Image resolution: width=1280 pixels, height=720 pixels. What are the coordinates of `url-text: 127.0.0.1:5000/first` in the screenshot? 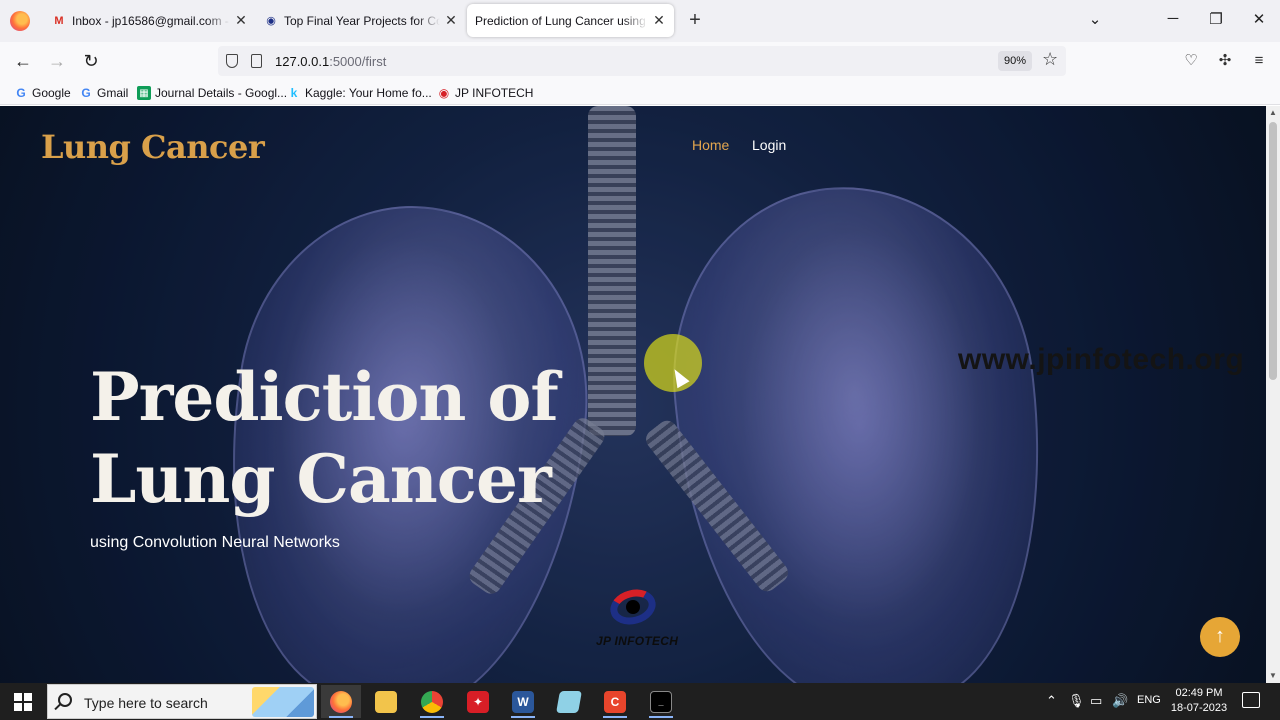 It's located at (330, 61).